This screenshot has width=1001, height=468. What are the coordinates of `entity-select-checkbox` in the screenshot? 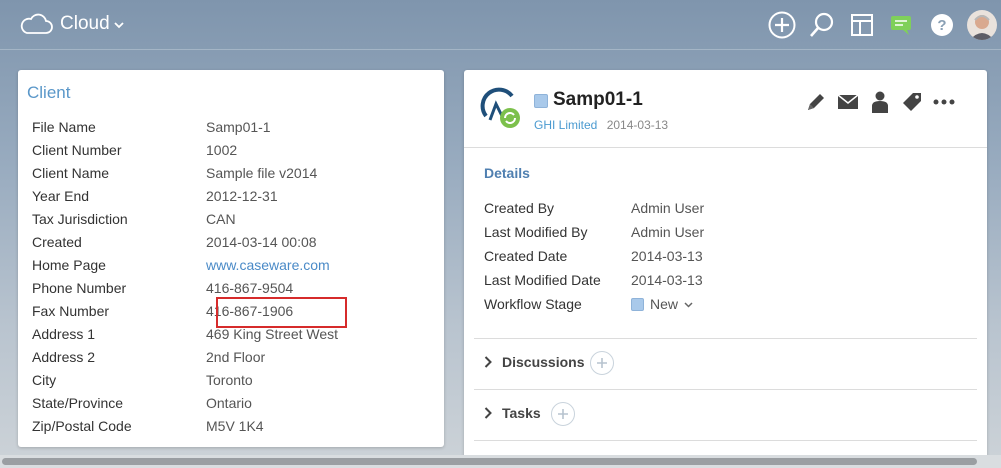 It's located at (541, 101).